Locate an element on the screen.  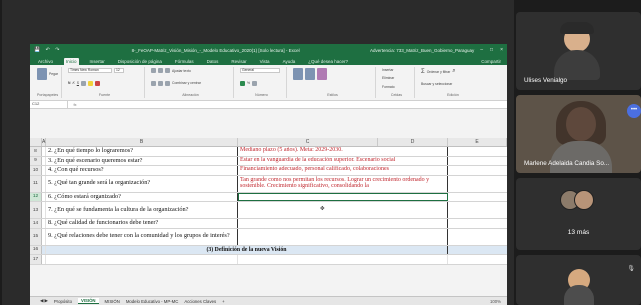
row-number: 13 is located at coordinates (36, 210).